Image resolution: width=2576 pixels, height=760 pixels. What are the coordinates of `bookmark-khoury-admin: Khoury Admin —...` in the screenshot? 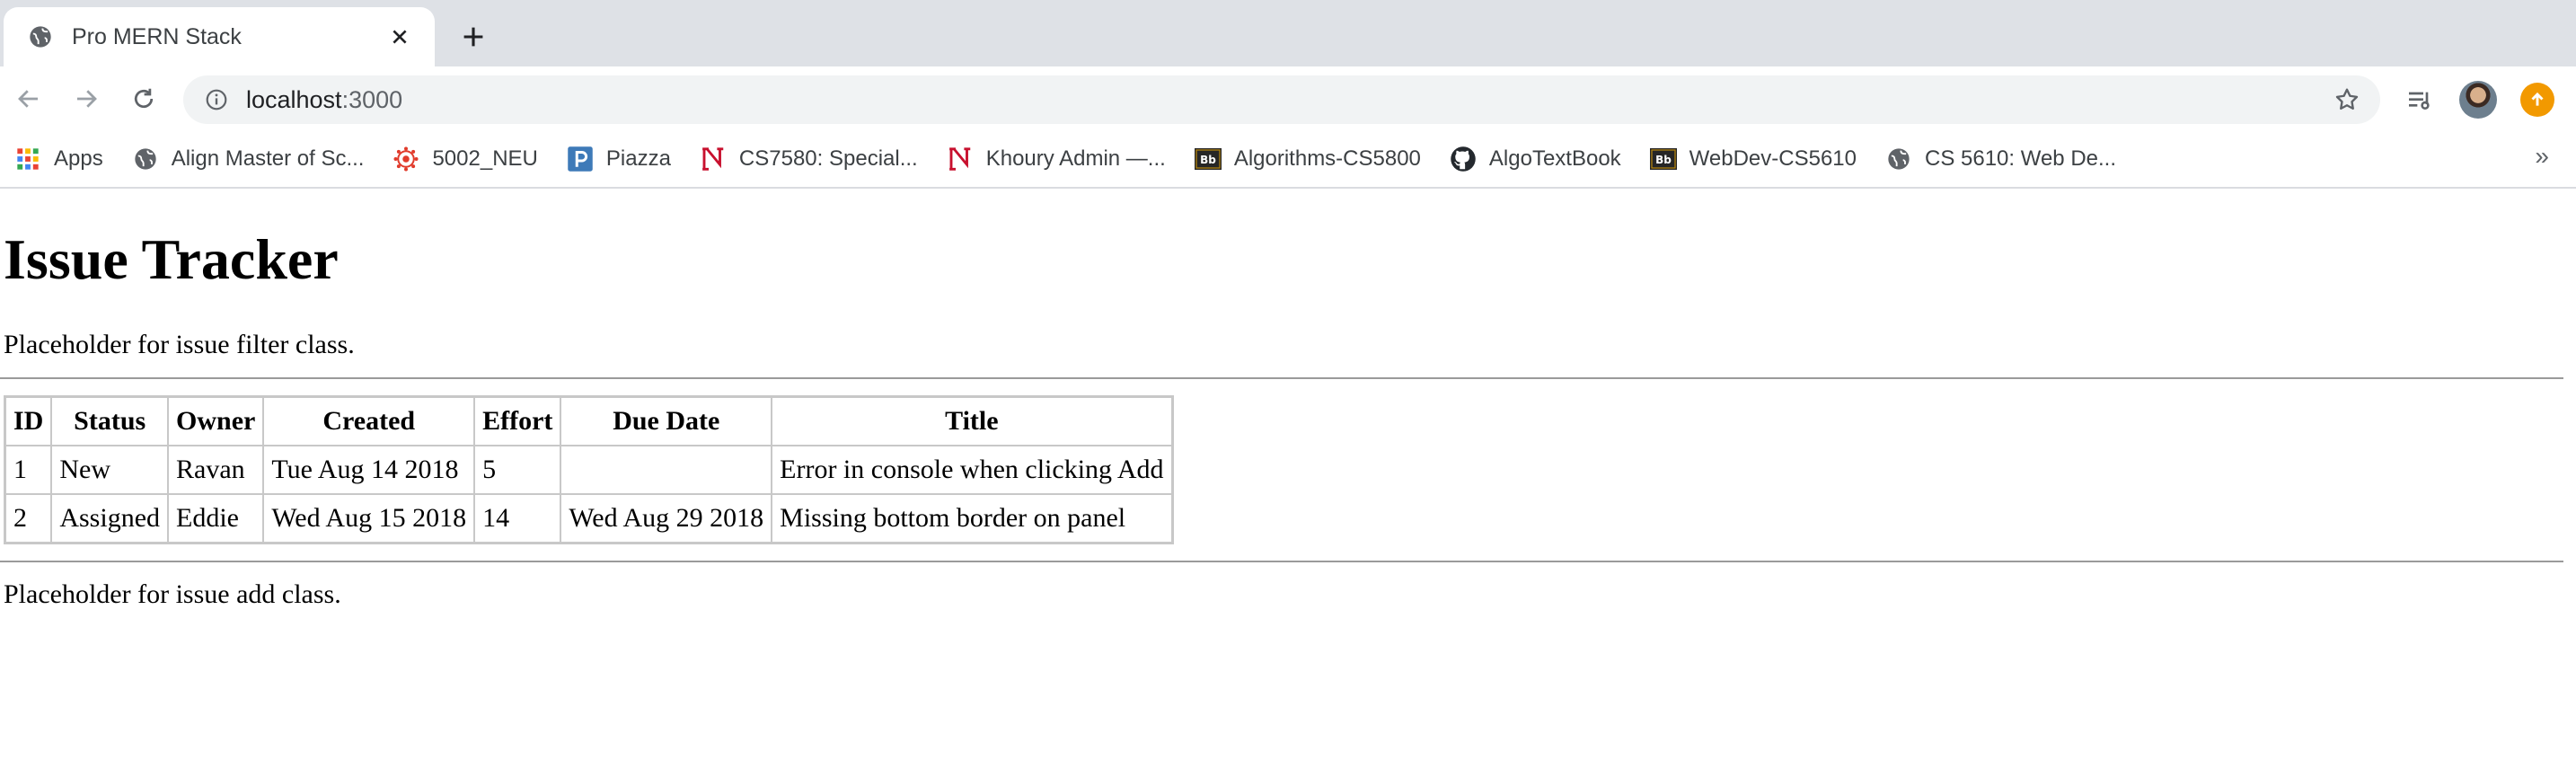 It's located at (1056, 159).